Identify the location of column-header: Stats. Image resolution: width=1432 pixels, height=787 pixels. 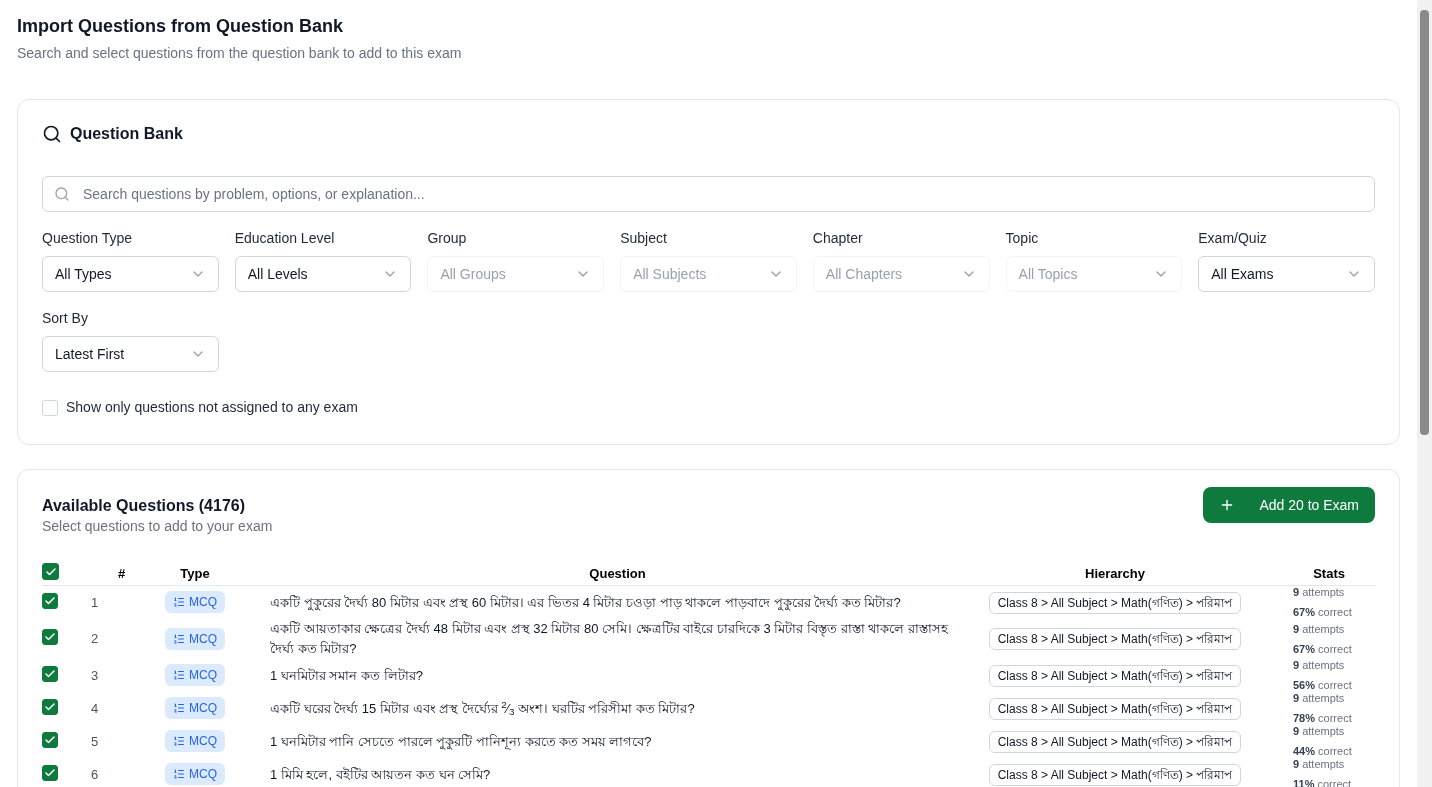
(1329, 574).